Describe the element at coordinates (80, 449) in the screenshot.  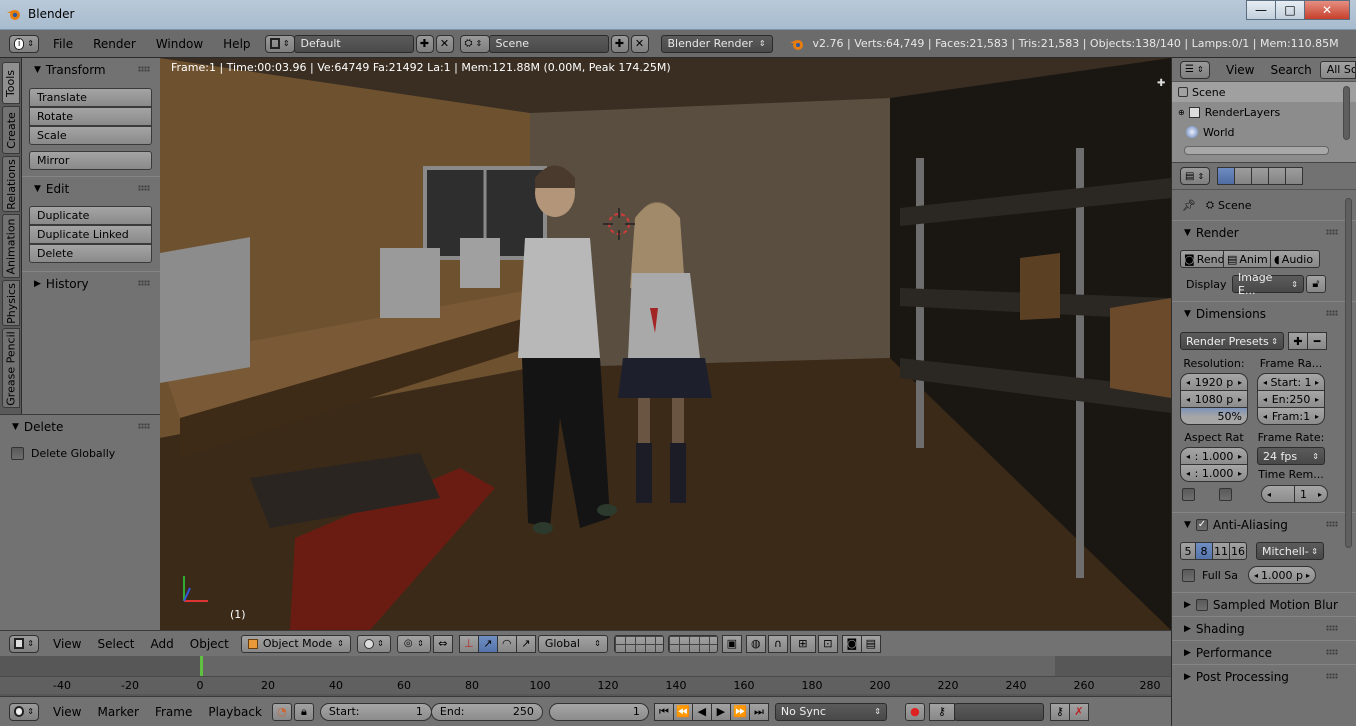
I see `delete-globally-option: Delete Globally` at that location.